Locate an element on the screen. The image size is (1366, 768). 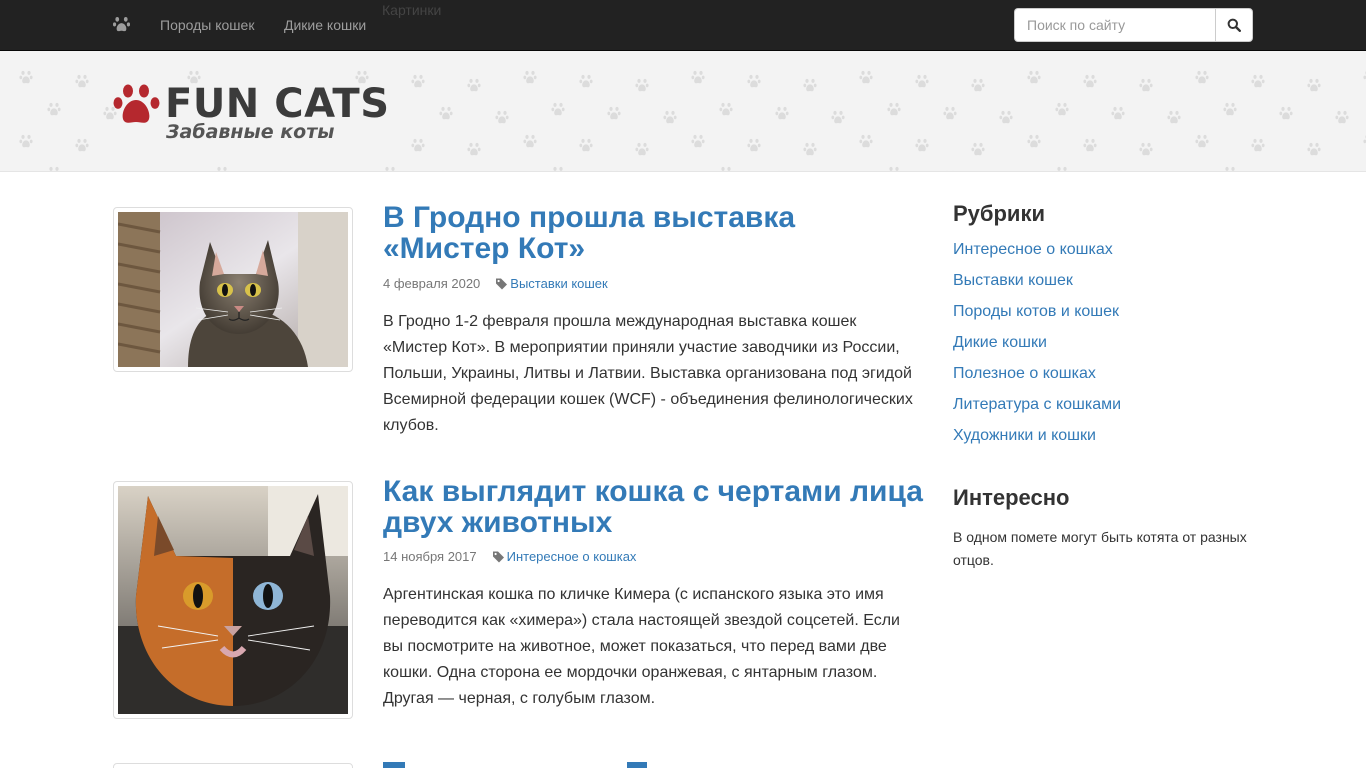
post-category-link: Интересное о кошках is located at coordinates (572, 556).